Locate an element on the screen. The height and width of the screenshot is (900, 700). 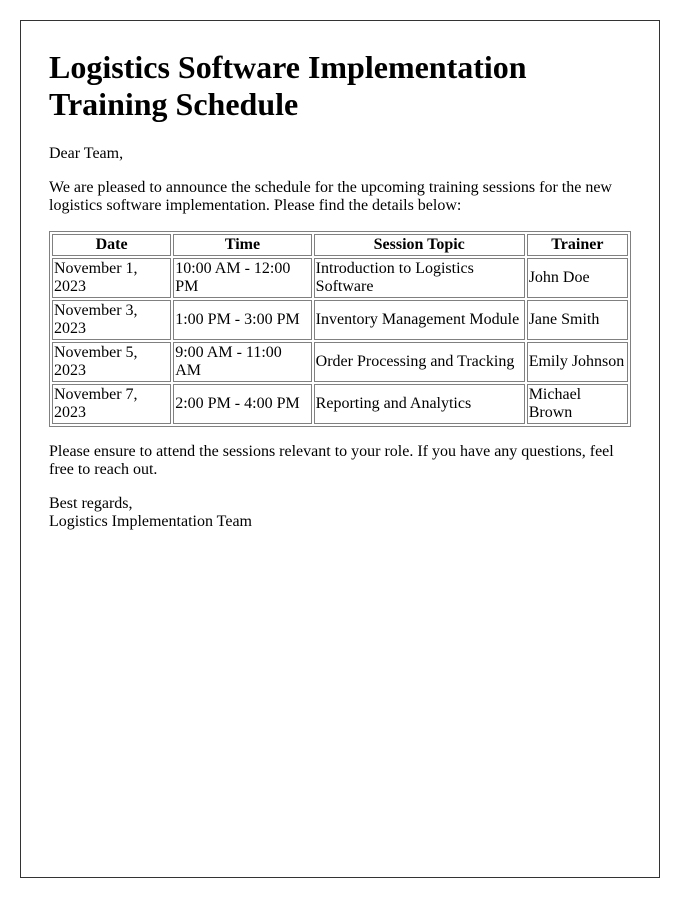
cell-date: November 7, 2023 is located at coordinates (112, 404).